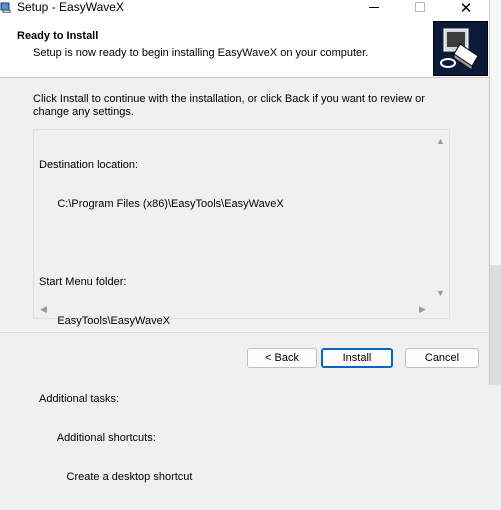  Describe the element at coordinates (43, 309) in the screenshot. I see `scroll-left-icon: ◀` at that location.